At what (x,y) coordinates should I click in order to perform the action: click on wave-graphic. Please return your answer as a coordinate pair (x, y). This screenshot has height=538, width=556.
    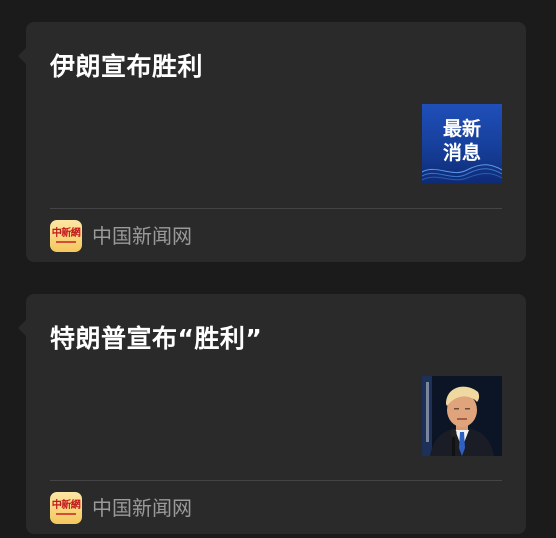
    Looking at the image, I should click on (462, 172).